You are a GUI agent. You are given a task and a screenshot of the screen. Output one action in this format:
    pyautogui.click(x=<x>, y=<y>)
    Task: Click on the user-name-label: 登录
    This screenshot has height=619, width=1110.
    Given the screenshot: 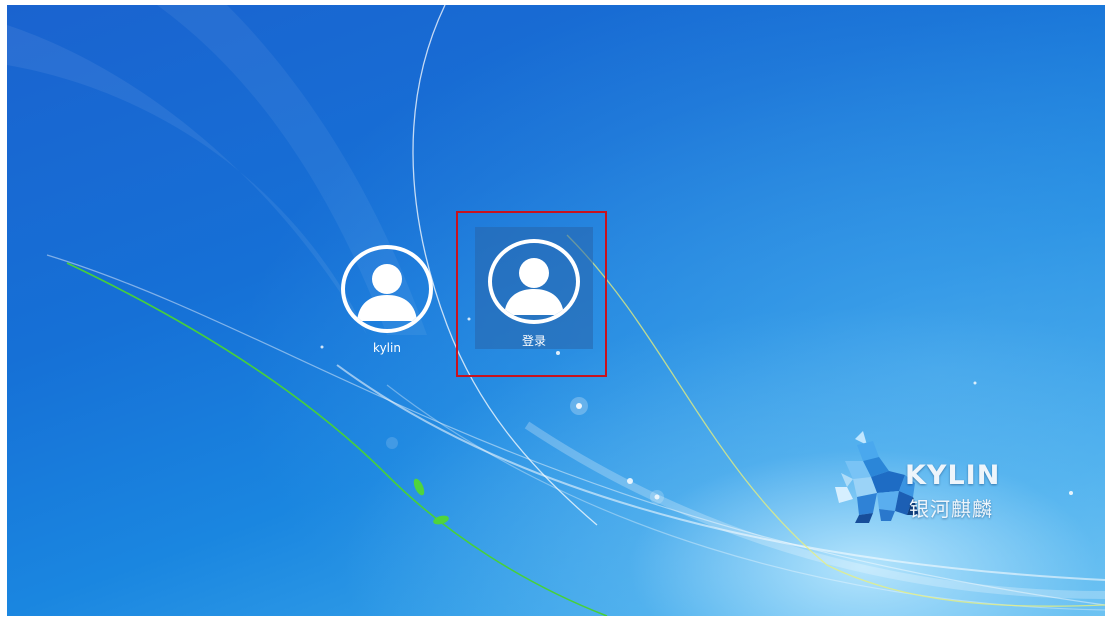 What is the action you would take?
    pyautogui.click(x=533, y=341)
    